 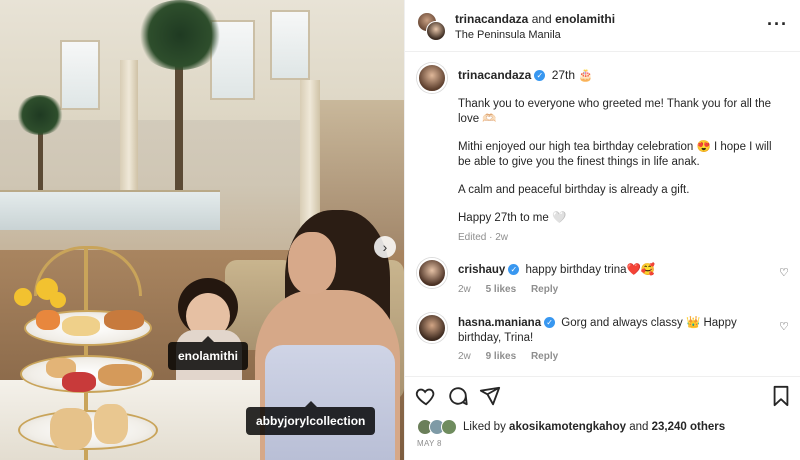 I want to click on comment-meta: 2w 9 likes Reply, so click(x=514, y=356).